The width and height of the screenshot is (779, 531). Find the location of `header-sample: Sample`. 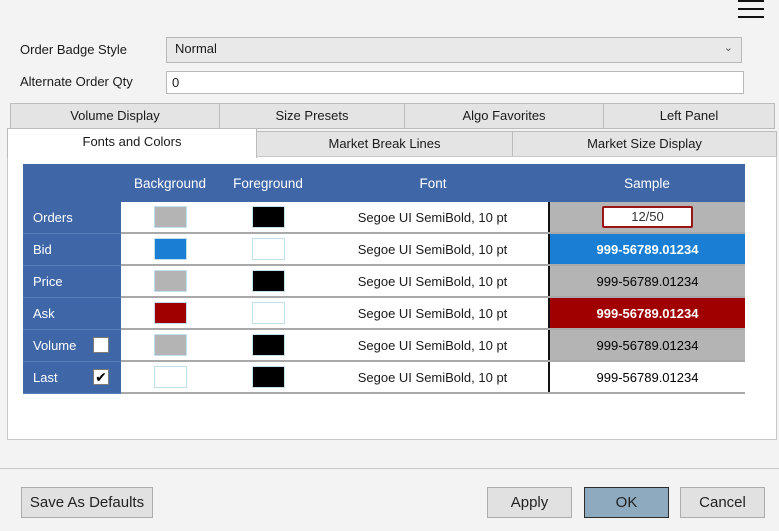

header-sample: Sample is located at coordinates (647, 183).